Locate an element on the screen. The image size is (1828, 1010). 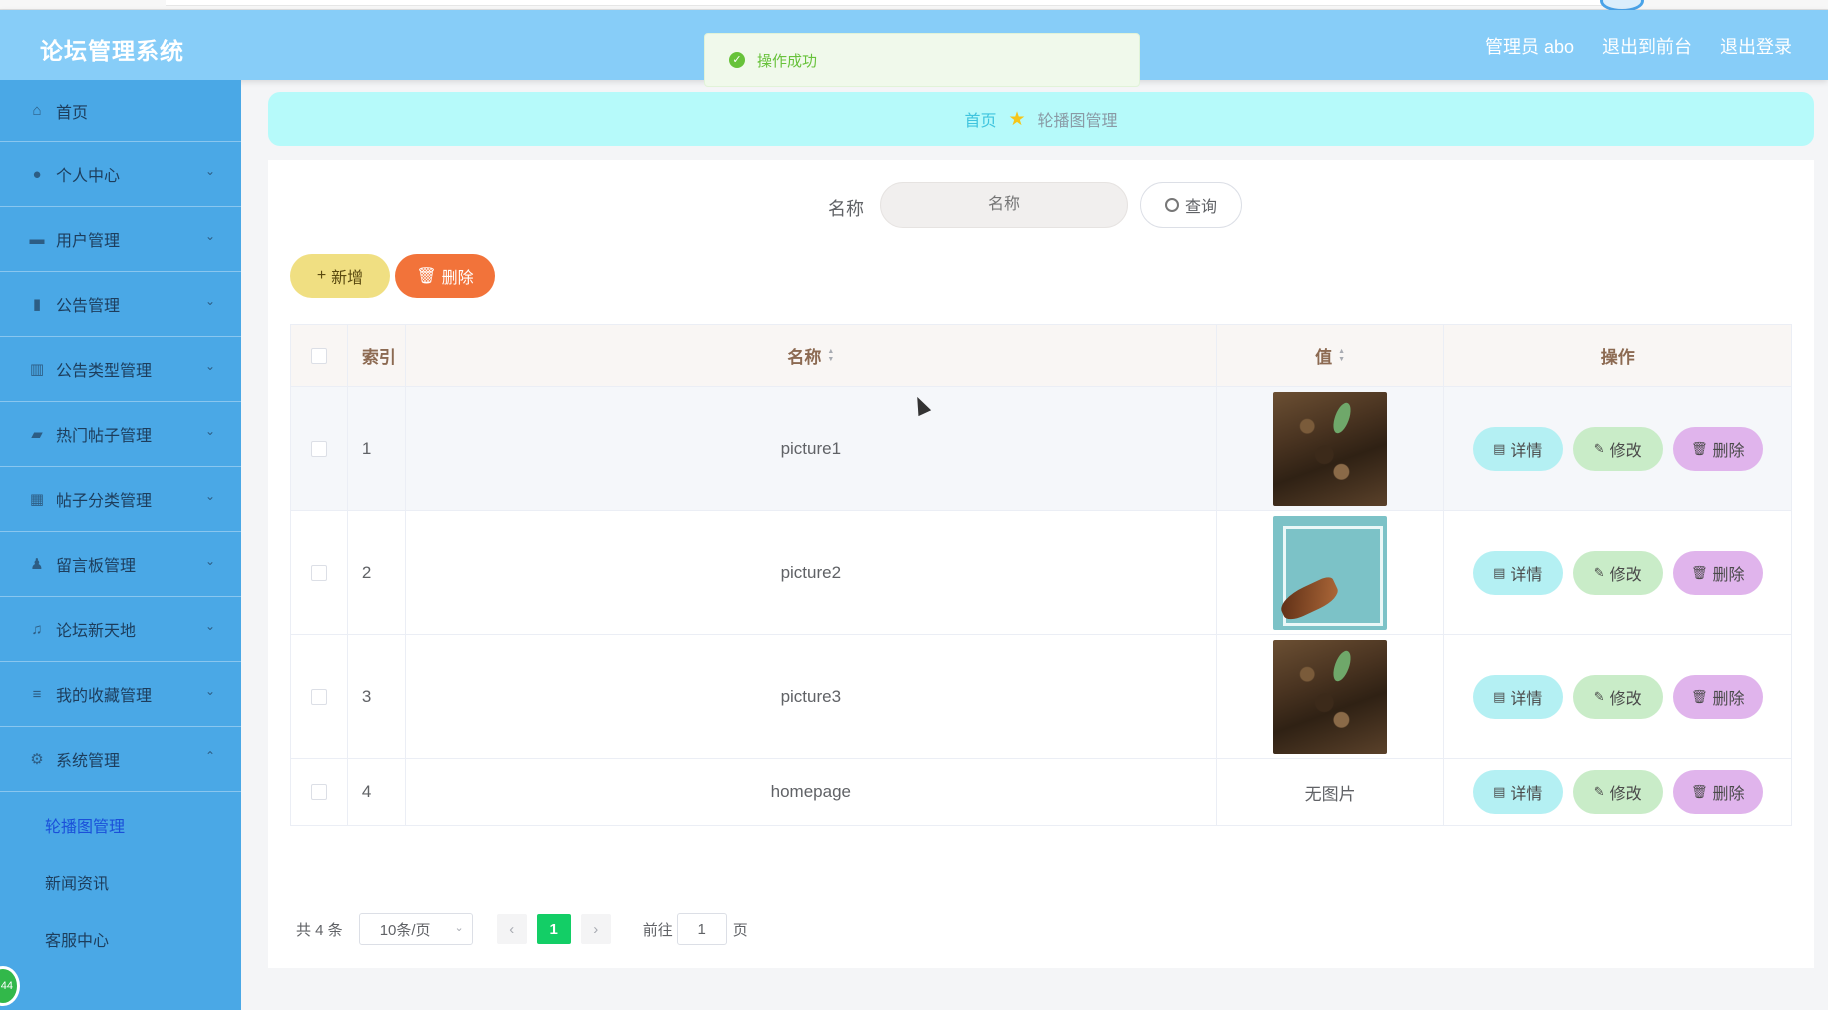
breadcrumb-home: 首页 is located at coordinates (980, 119).